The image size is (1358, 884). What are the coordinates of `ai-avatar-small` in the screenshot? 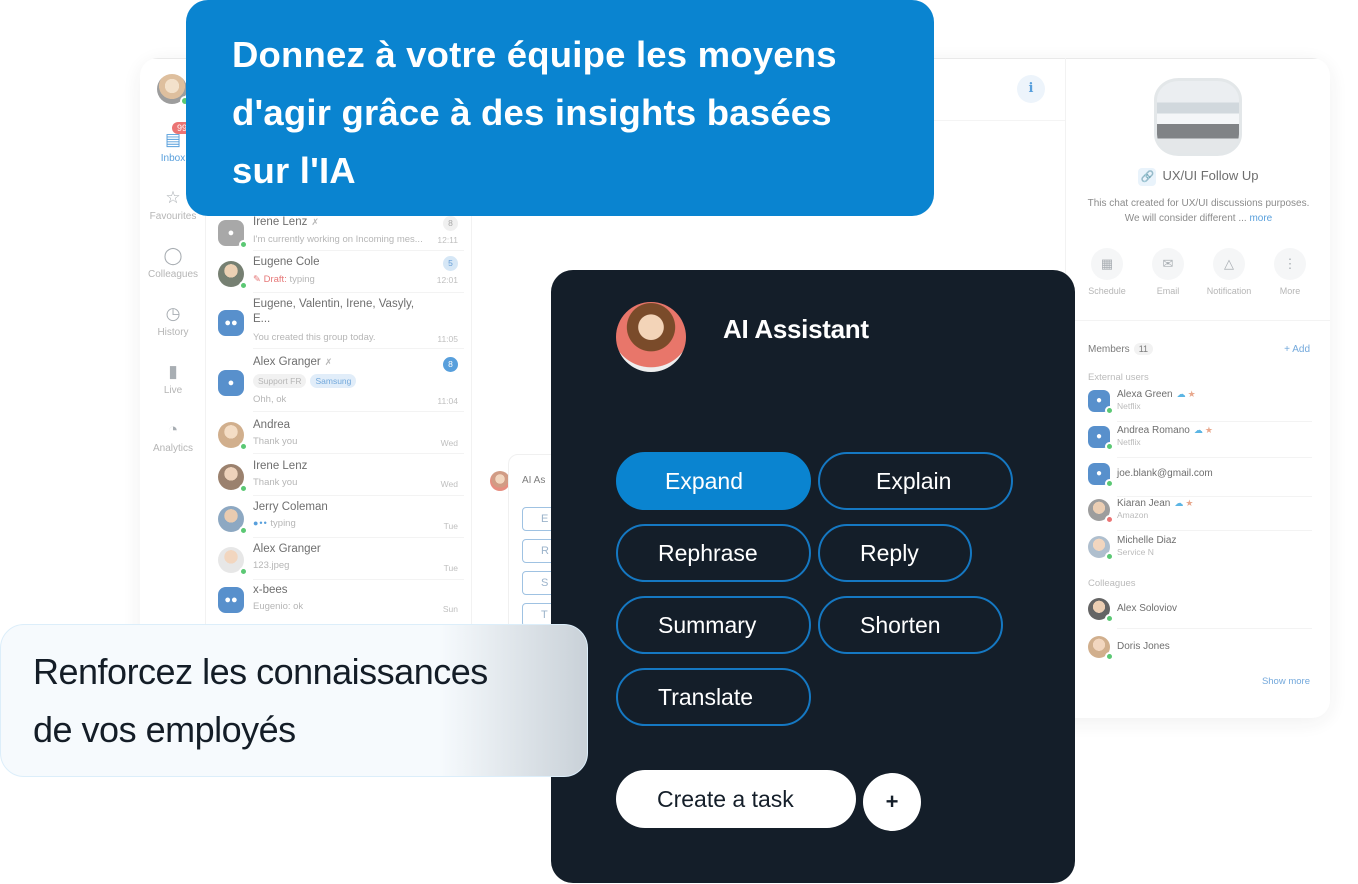 It's located at (500, 481).